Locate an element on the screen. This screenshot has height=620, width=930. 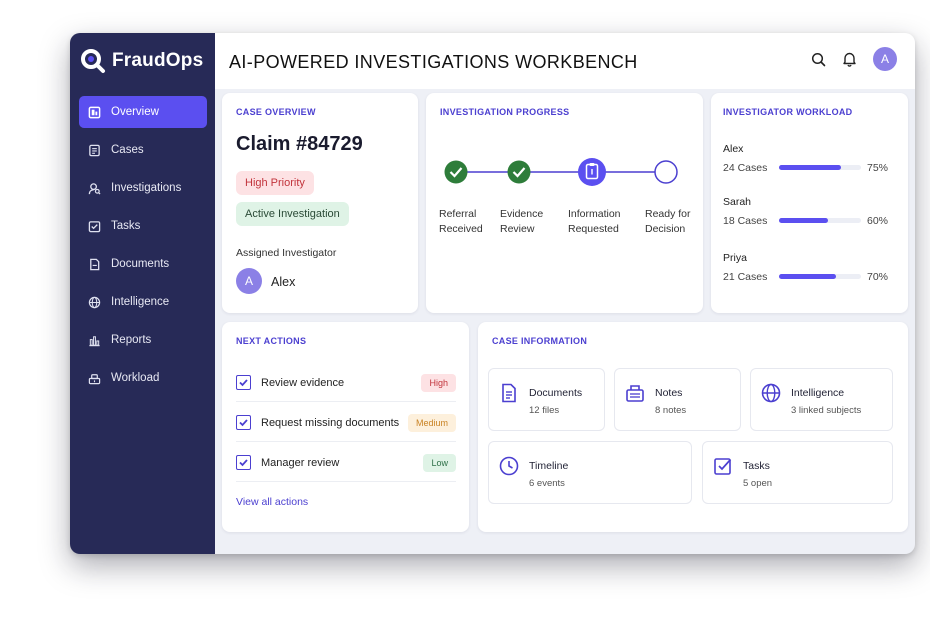
step-label-evidence: Evidence Review is located at coordinates (522, 221).